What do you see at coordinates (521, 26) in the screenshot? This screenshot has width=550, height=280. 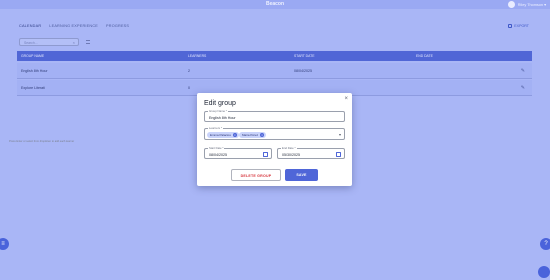 I see `export-label: EXPORT` at bounding box center [521, 26].